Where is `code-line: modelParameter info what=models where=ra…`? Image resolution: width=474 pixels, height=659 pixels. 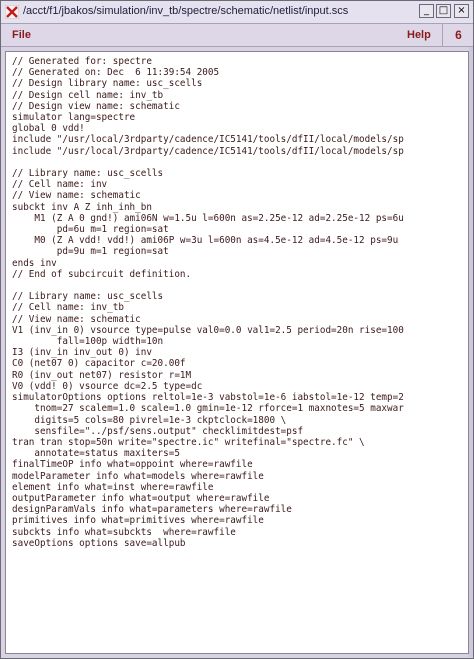
code-line: modelParameter info what=models where=ra… is located at coordinates (138, 476).